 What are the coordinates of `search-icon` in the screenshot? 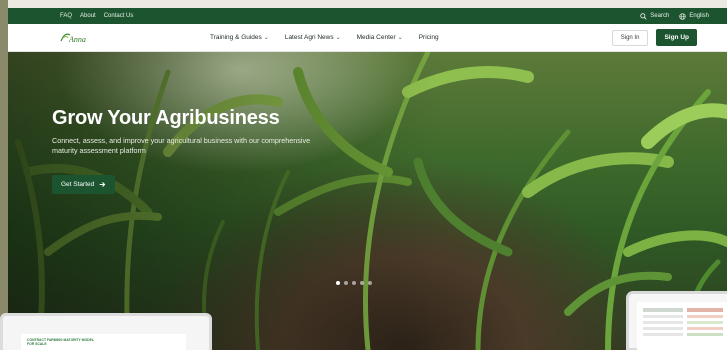 It's located at (643, 16).